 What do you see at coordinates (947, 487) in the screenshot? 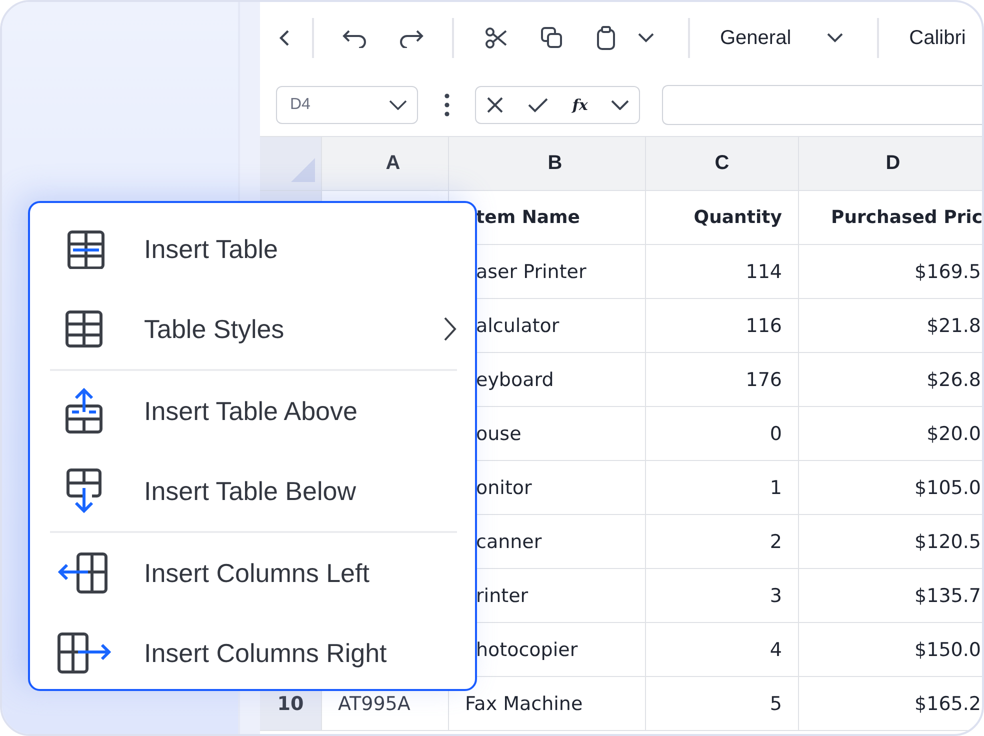
I see `table-cell: $105.0` at bounding box center [947, 487].